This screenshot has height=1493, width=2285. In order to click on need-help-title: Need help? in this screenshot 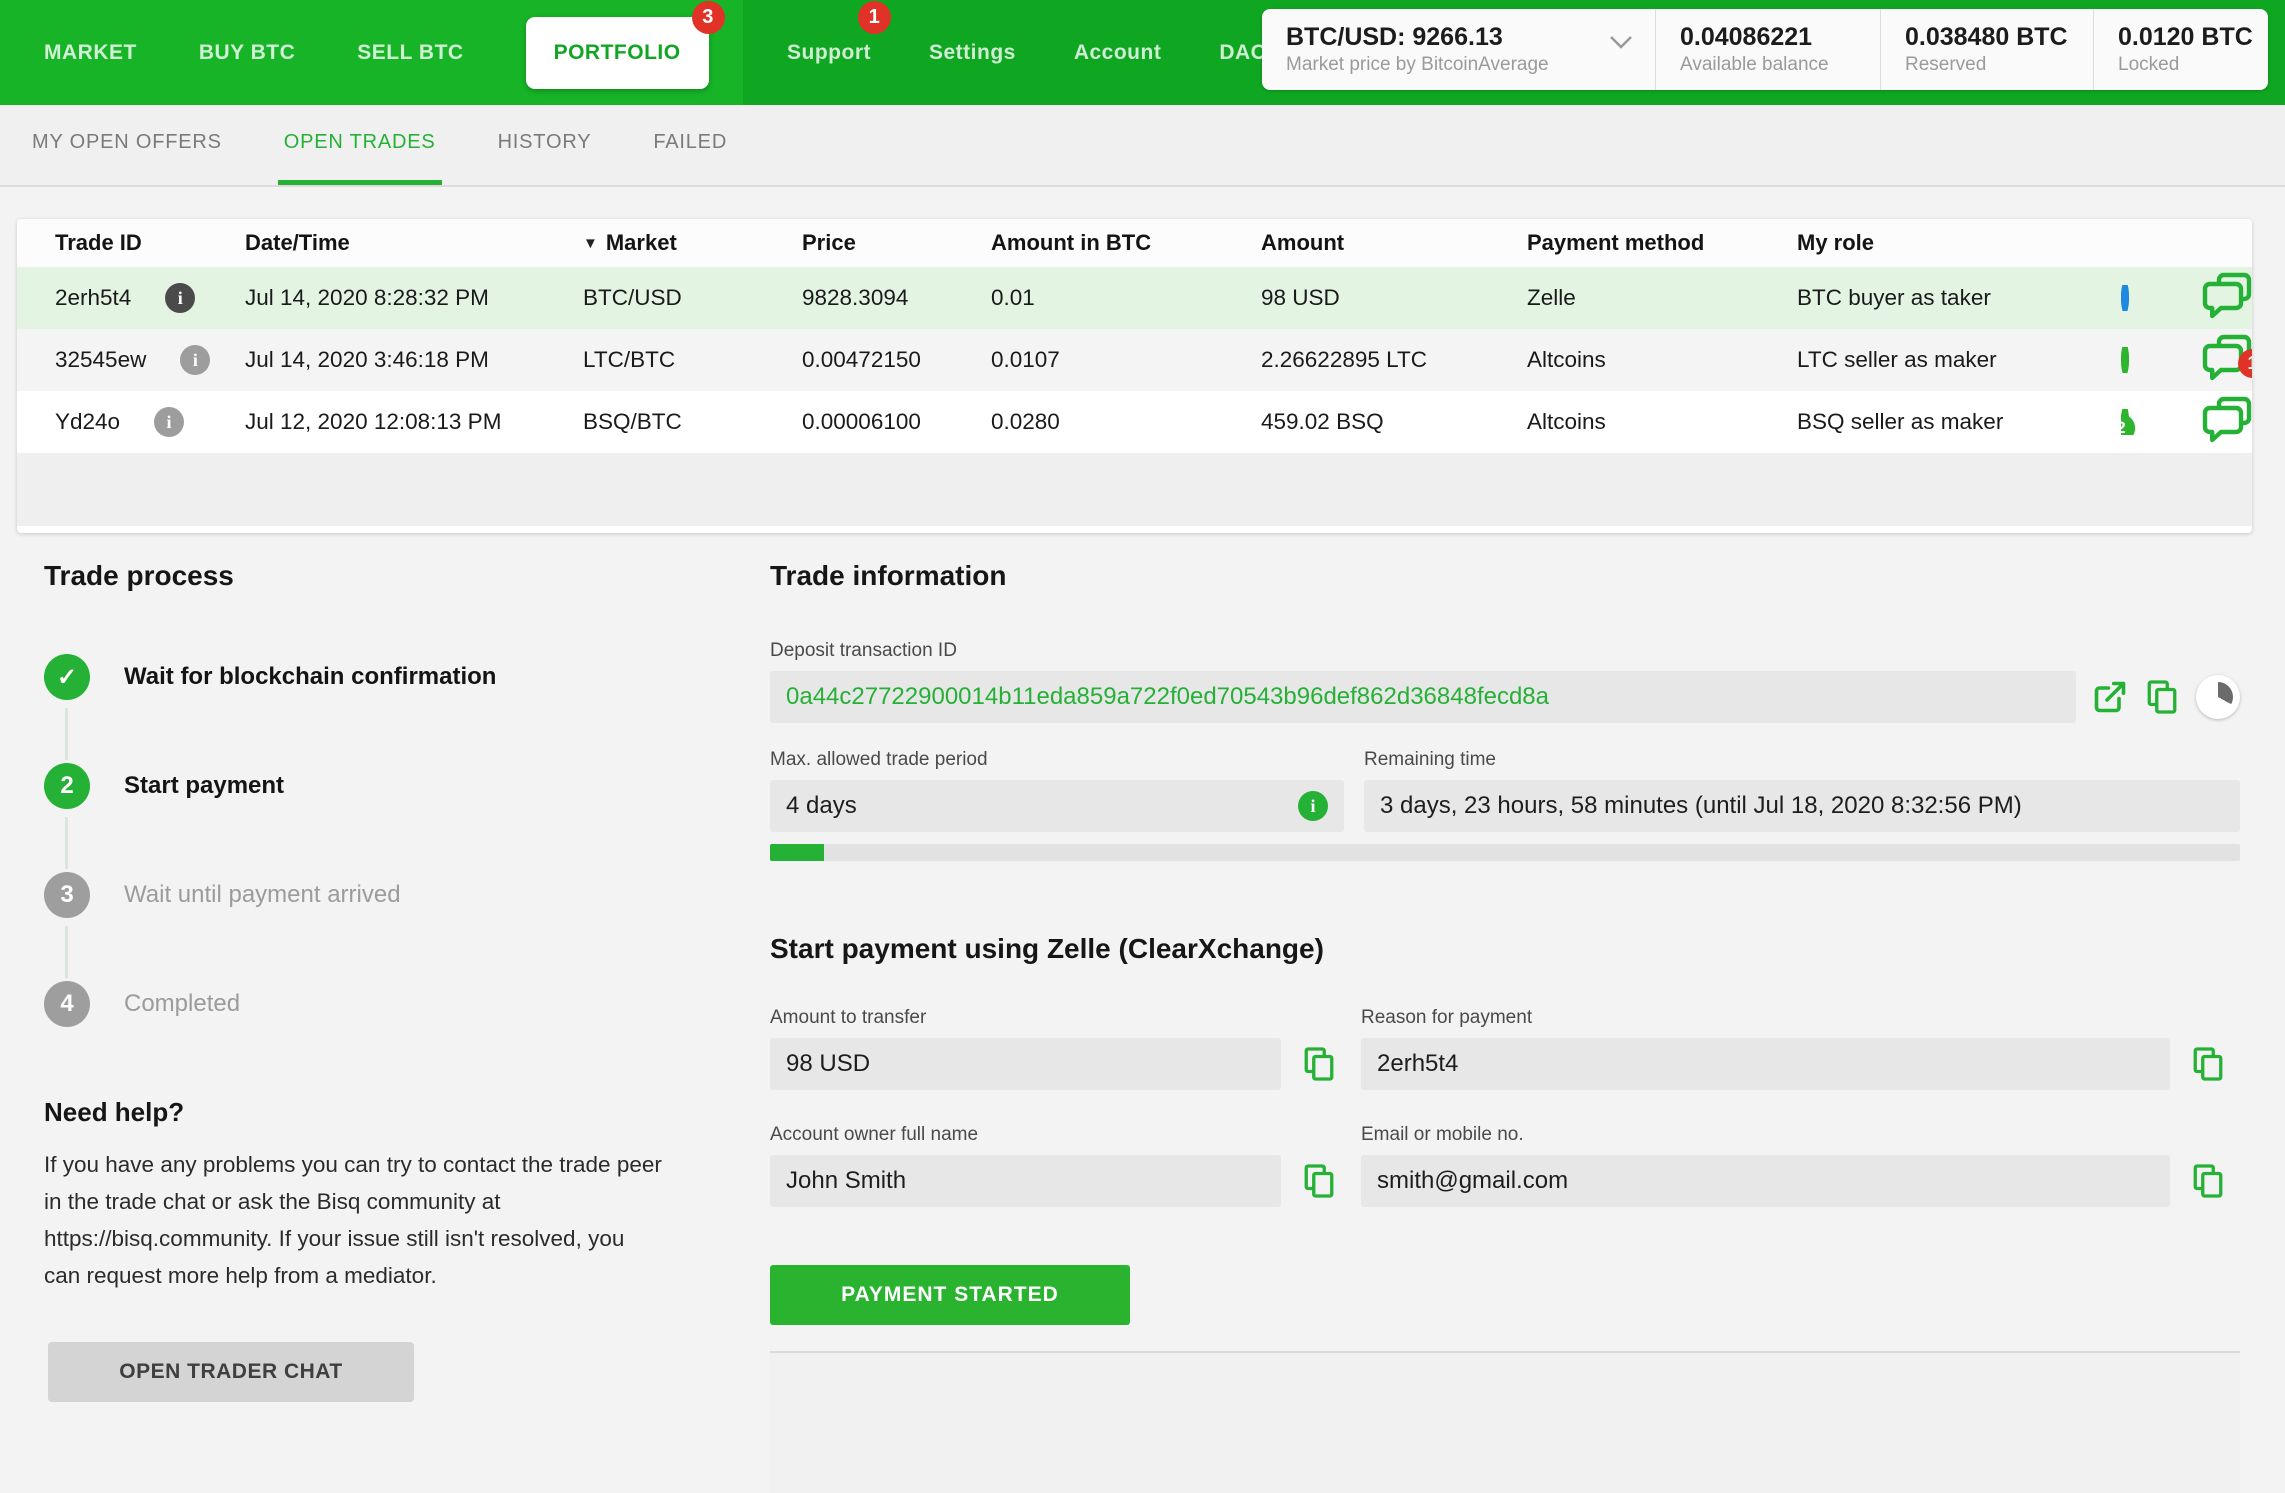, I will do `click(114, 1112)`.